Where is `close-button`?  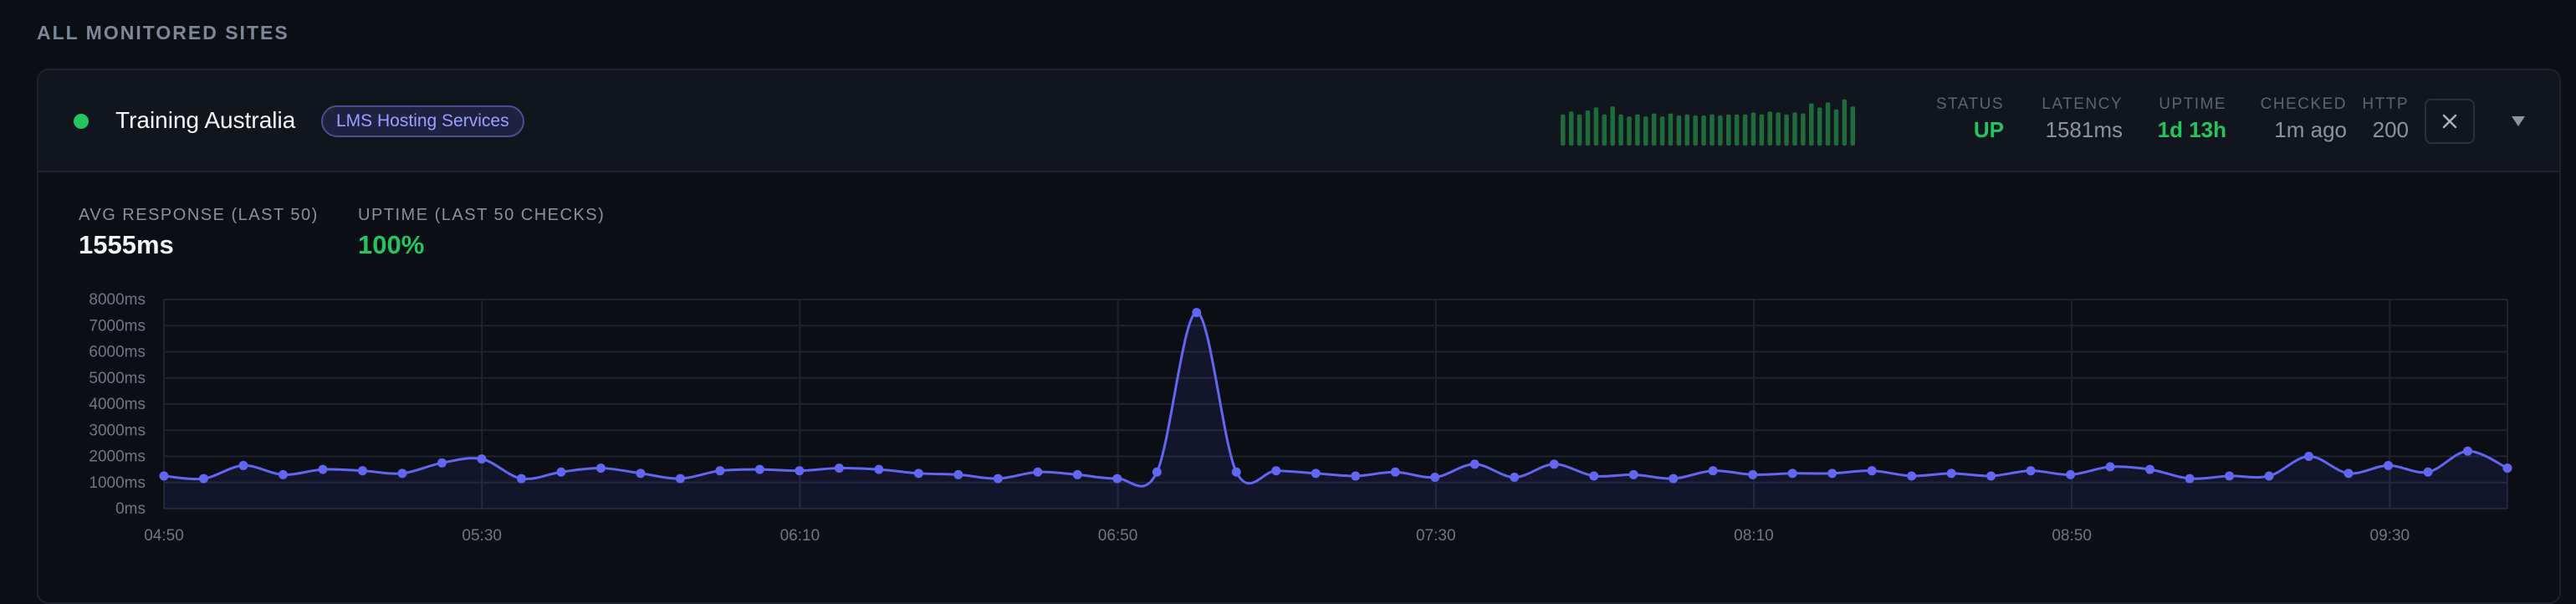 close-button is located at coordinates (2450, 121).